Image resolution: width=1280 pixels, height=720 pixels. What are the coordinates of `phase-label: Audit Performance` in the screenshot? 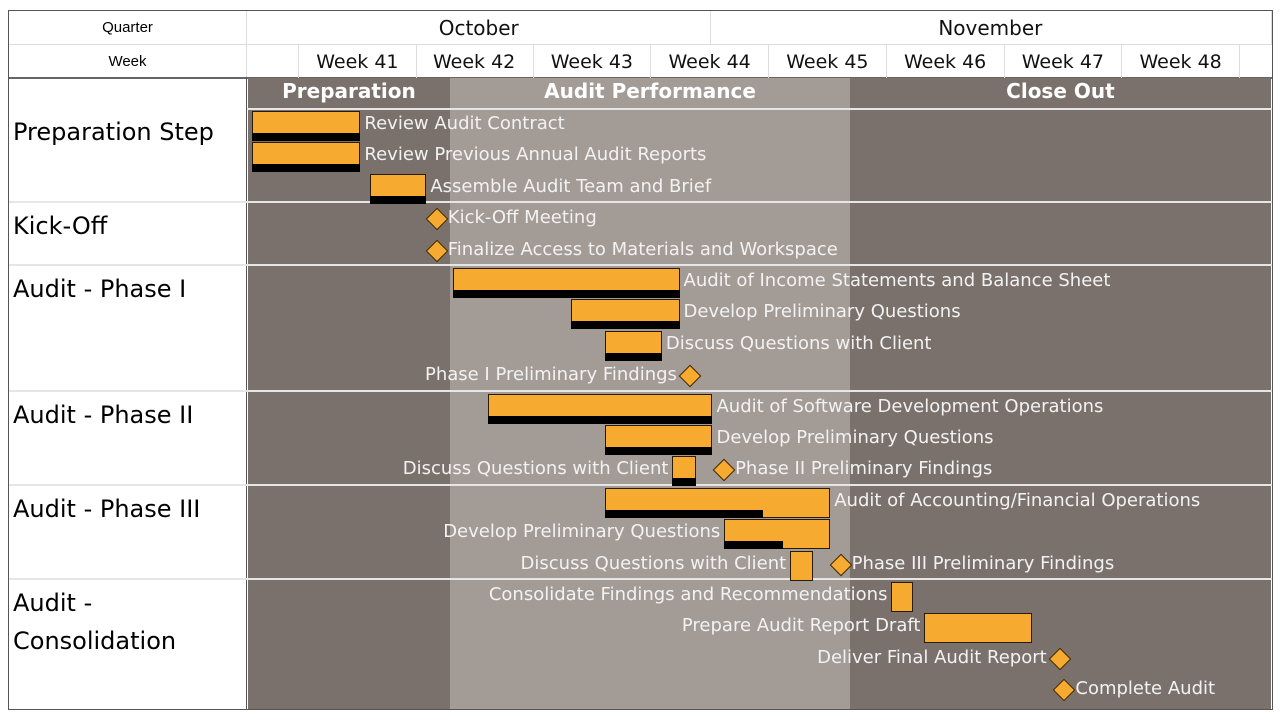 It's located at (650, 91).